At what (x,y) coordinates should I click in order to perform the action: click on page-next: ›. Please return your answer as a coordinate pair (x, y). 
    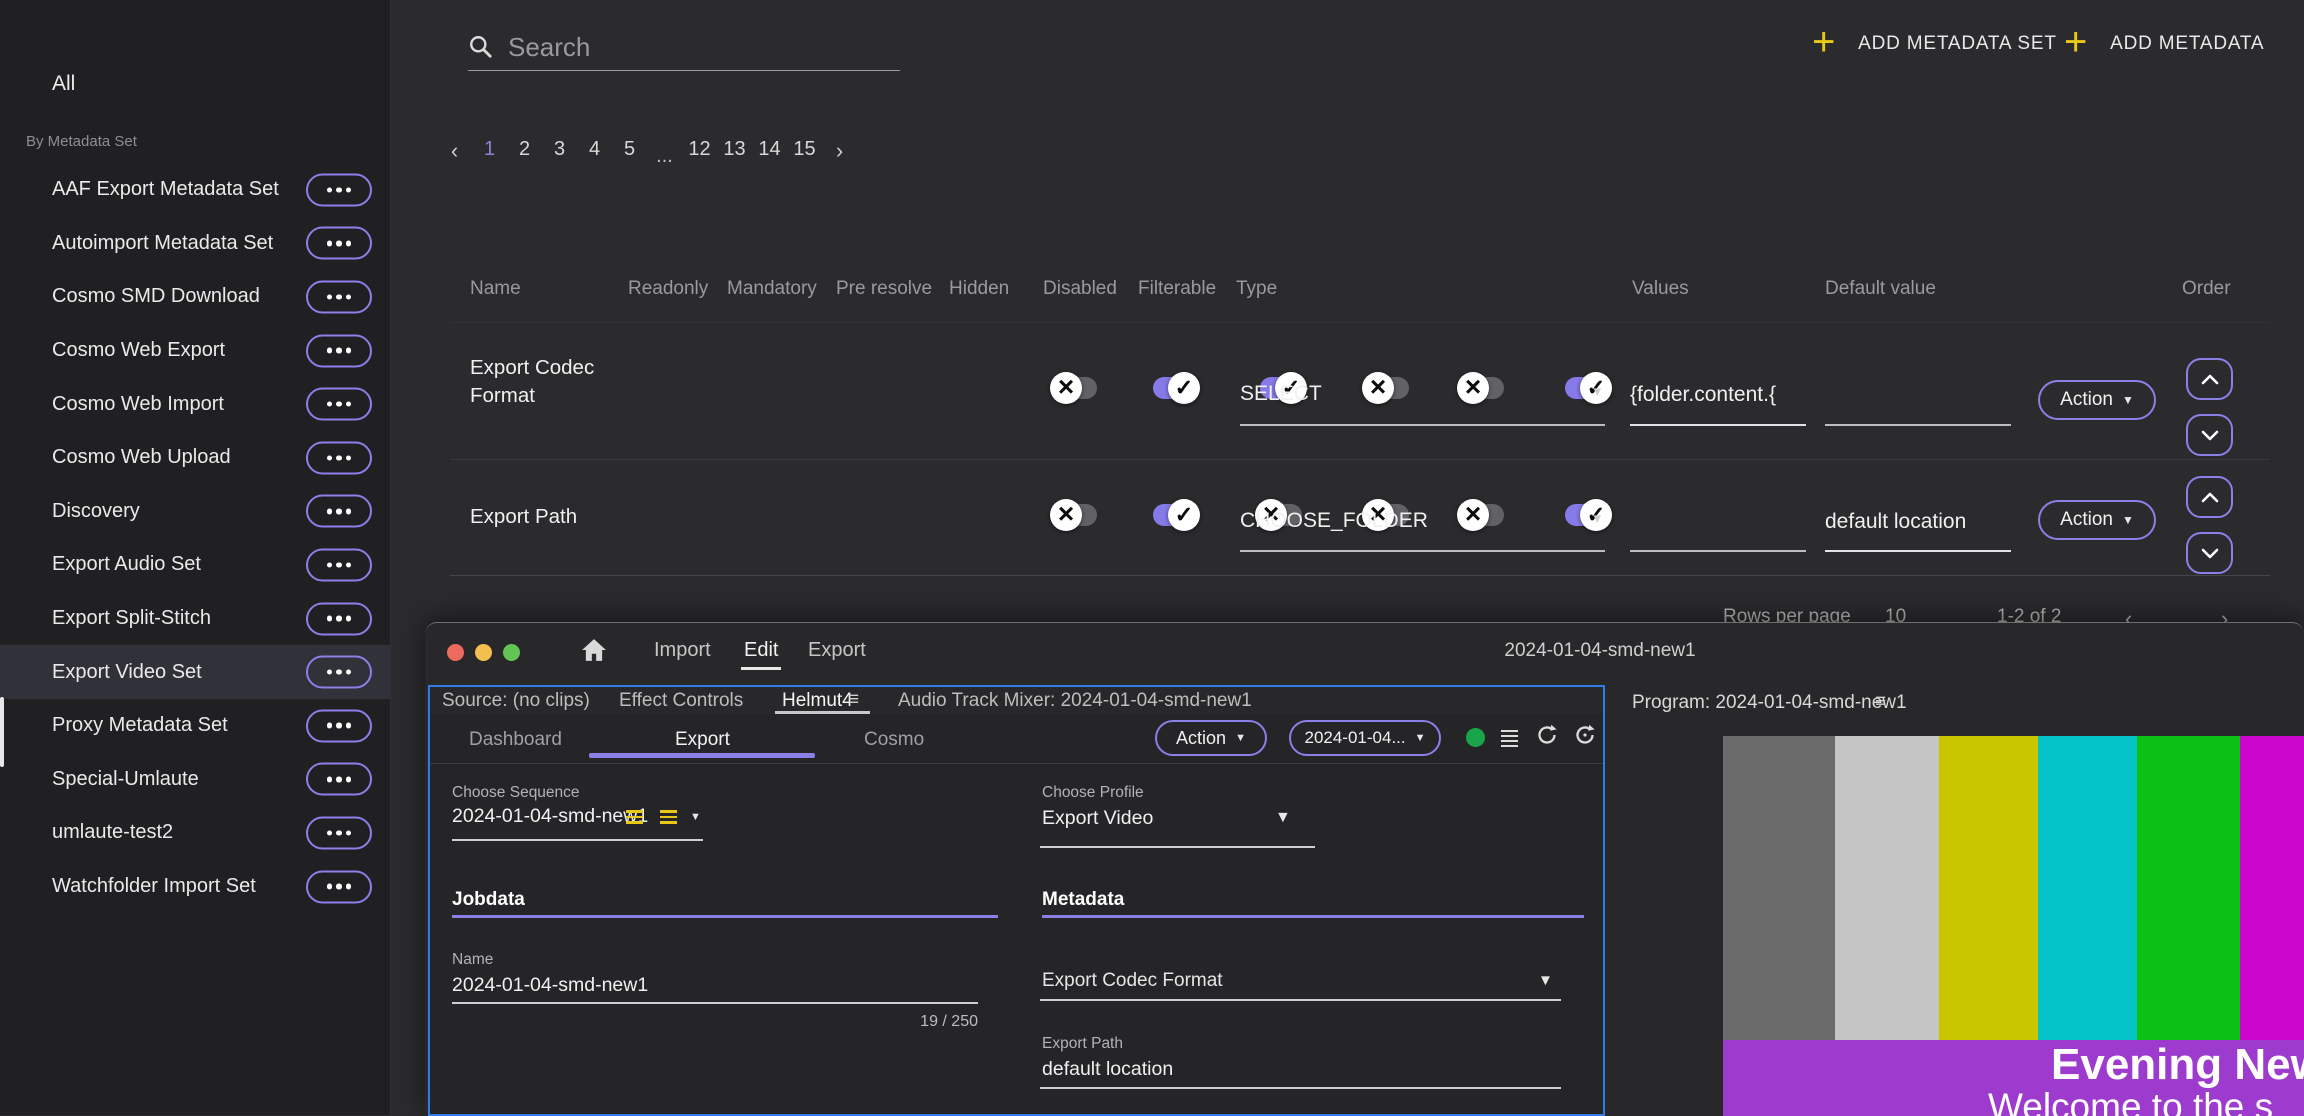
    Looking at the image, I should click on (839, 151).